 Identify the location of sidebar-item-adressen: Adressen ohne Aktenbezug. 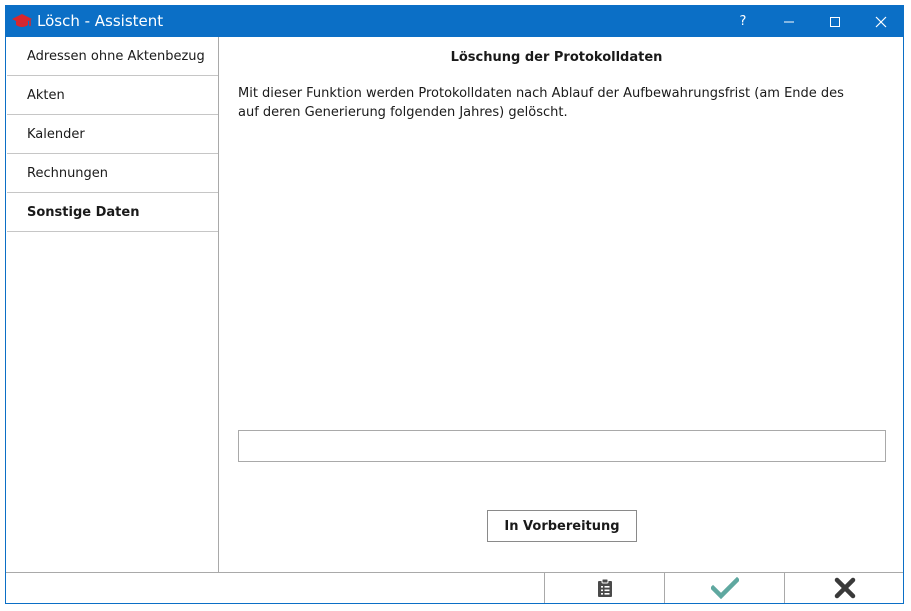
(112, 56).